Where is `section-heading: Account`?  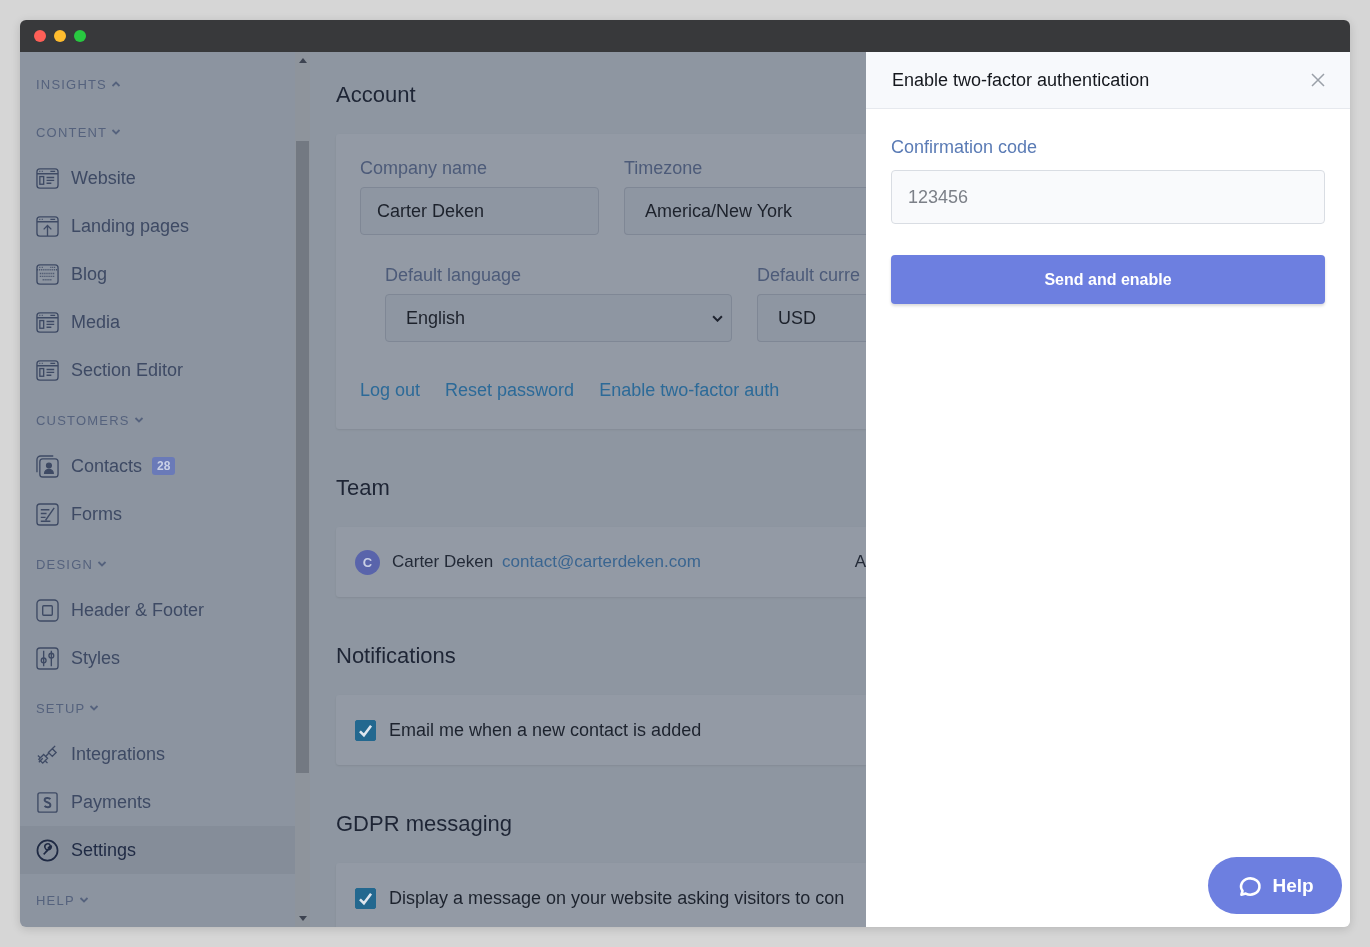
section-heading: Account is located at coordinates (376, 95).